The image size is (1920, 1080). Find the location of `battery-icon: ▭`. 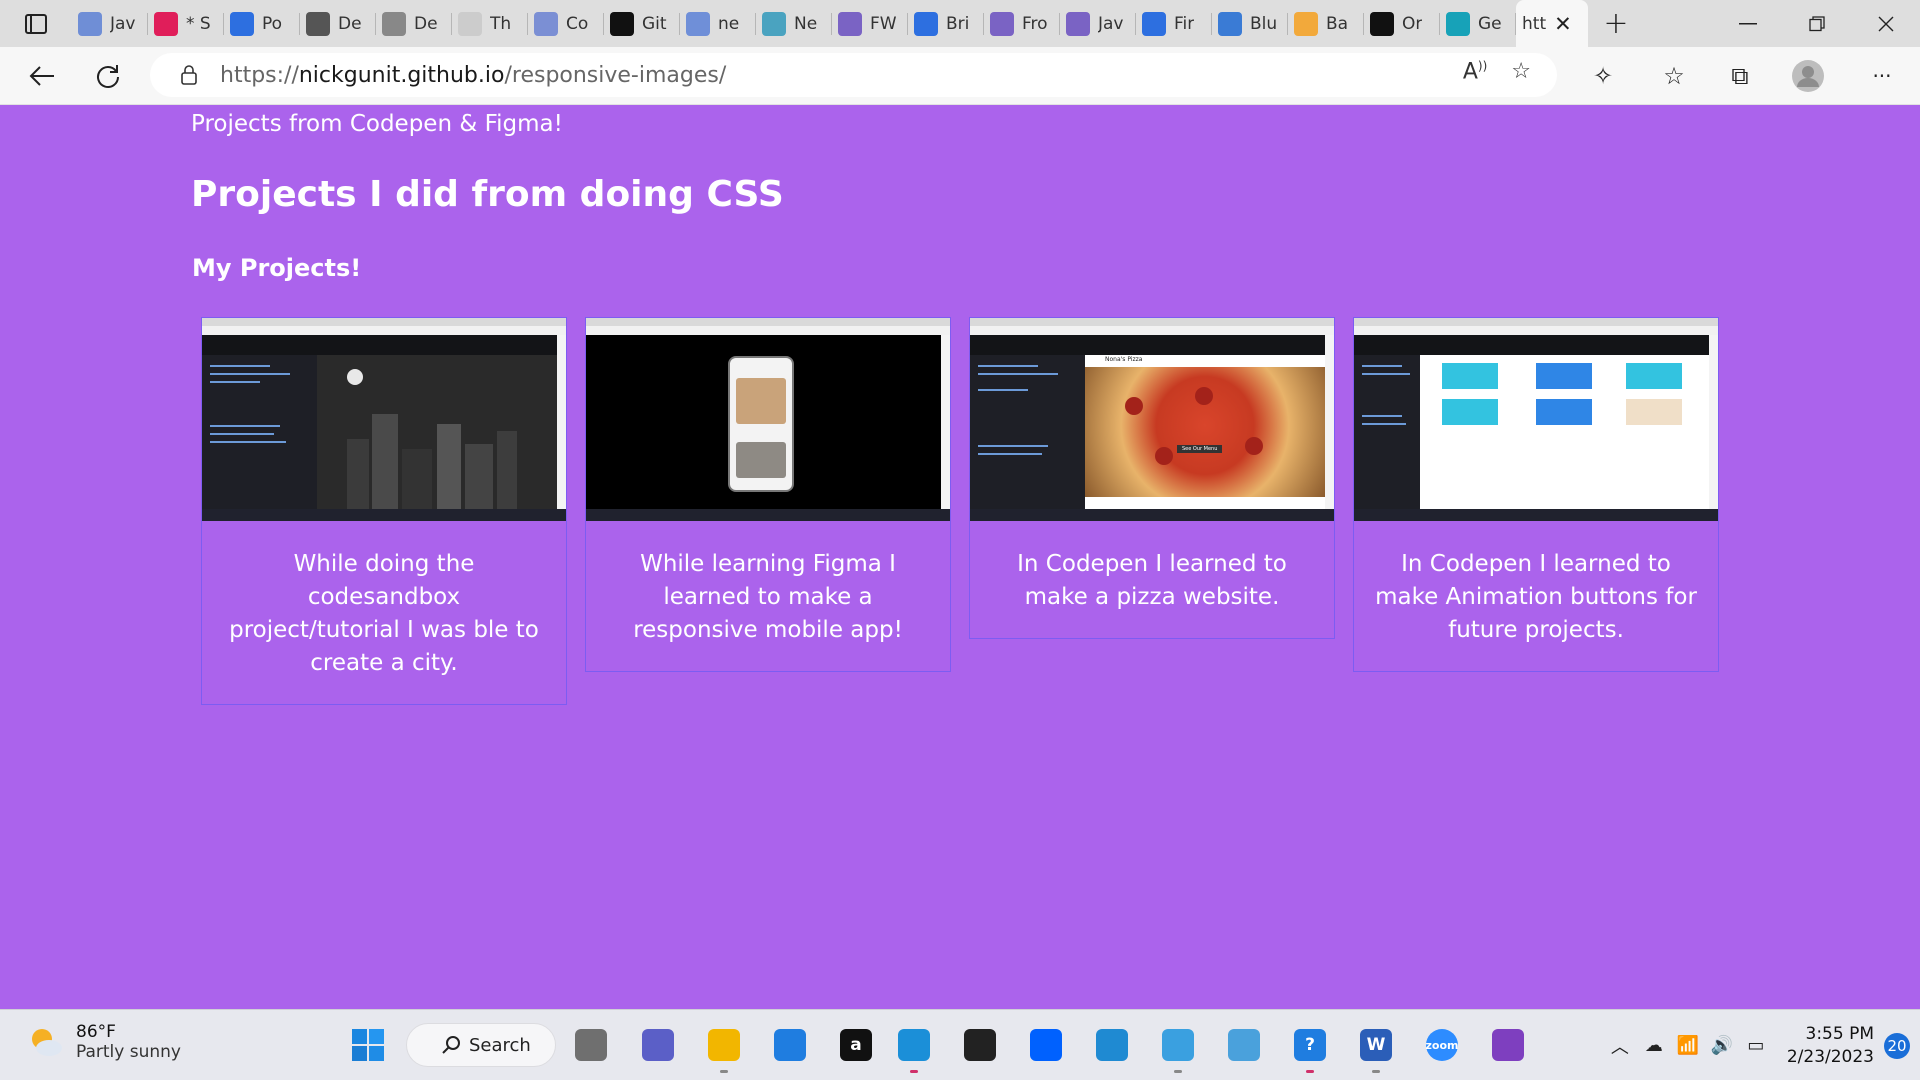

battery-icon: ▭ is located at coordinates (1756, 1045).